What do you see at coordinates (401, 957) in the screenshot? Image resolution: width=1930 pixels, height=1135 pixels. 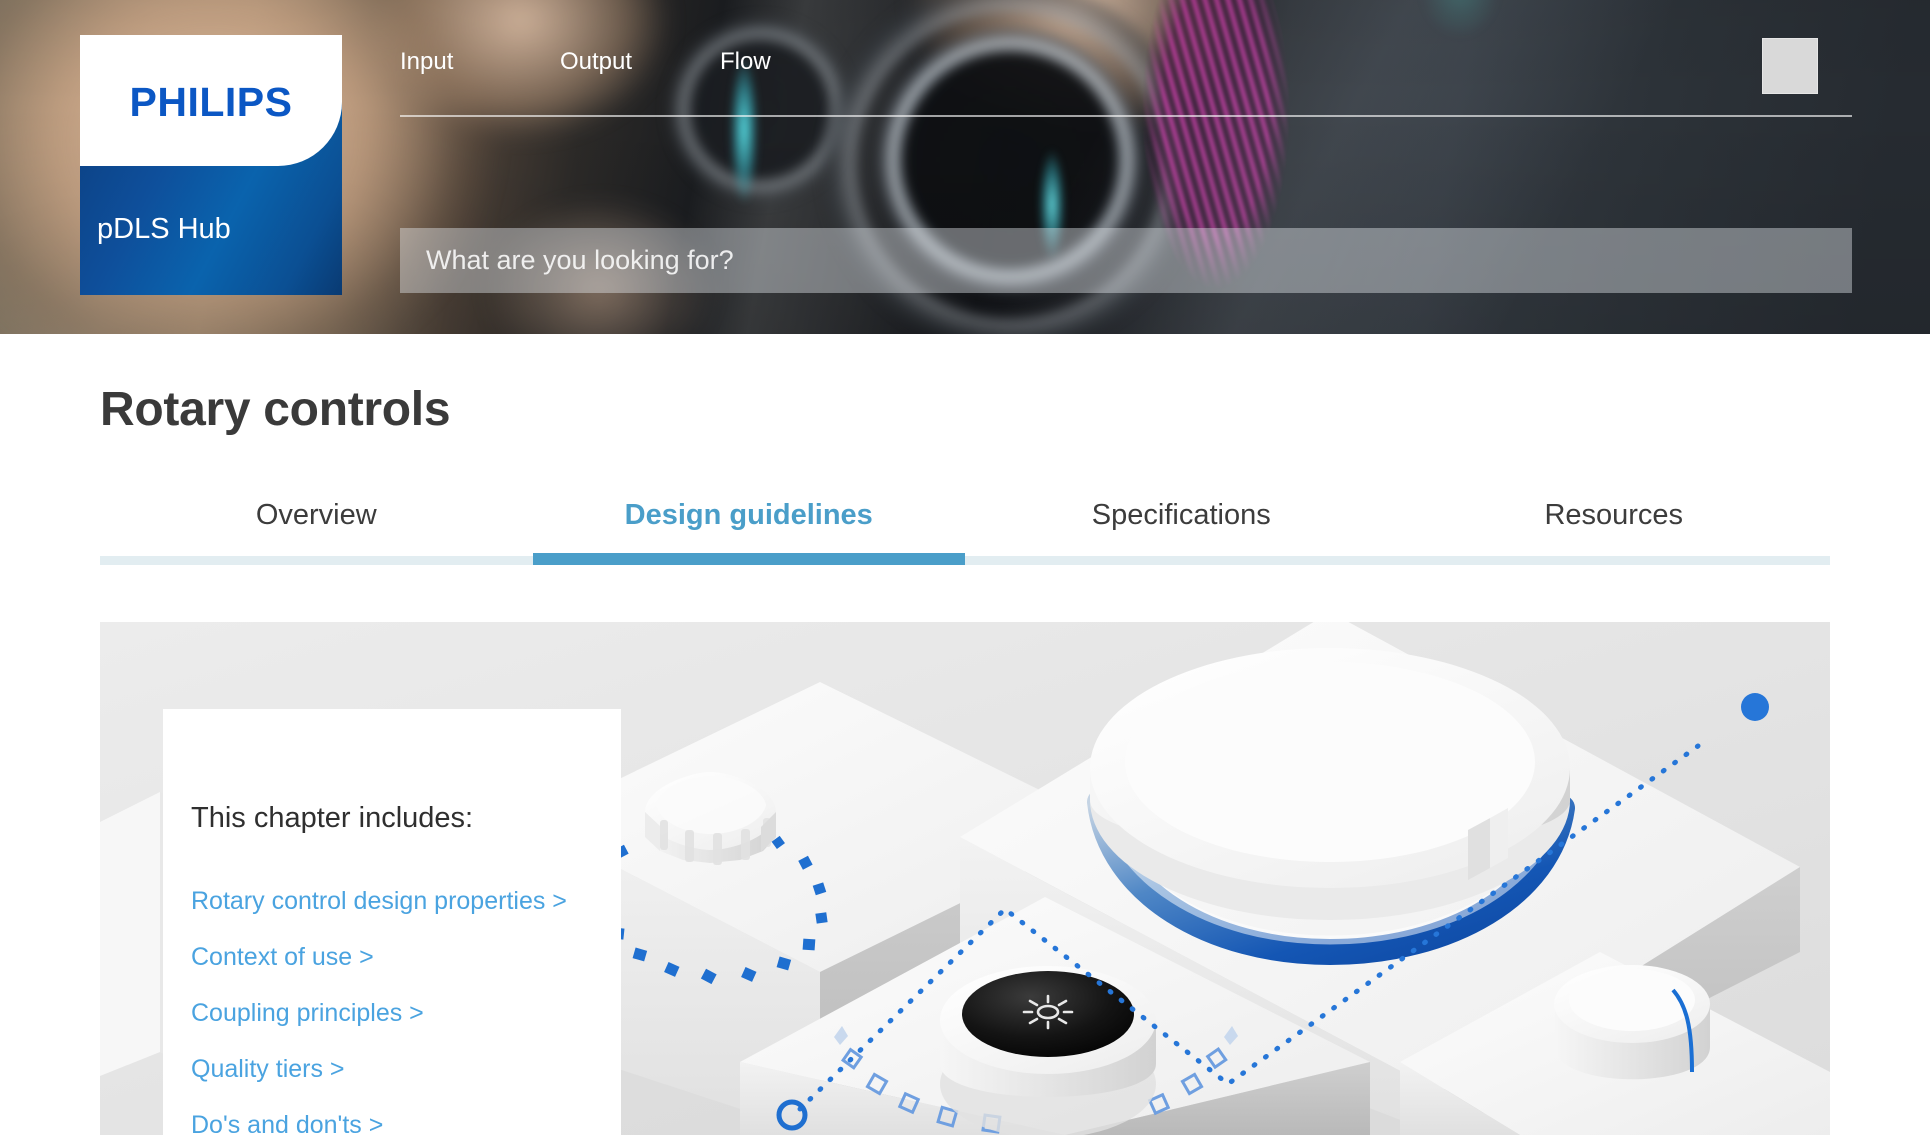 I see `chapter-link-context-of-use: Context of use >` at bounding box center [401, 957].